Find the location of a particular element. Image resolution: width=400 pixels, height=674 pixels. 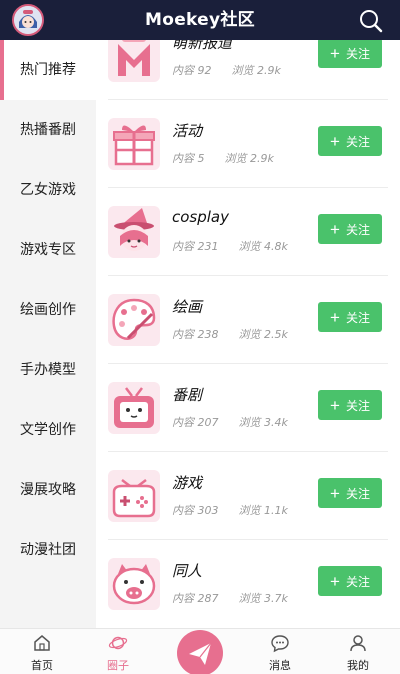

sidebar-item-clubs: 动漫社团 is located at coordinates (48, 550).